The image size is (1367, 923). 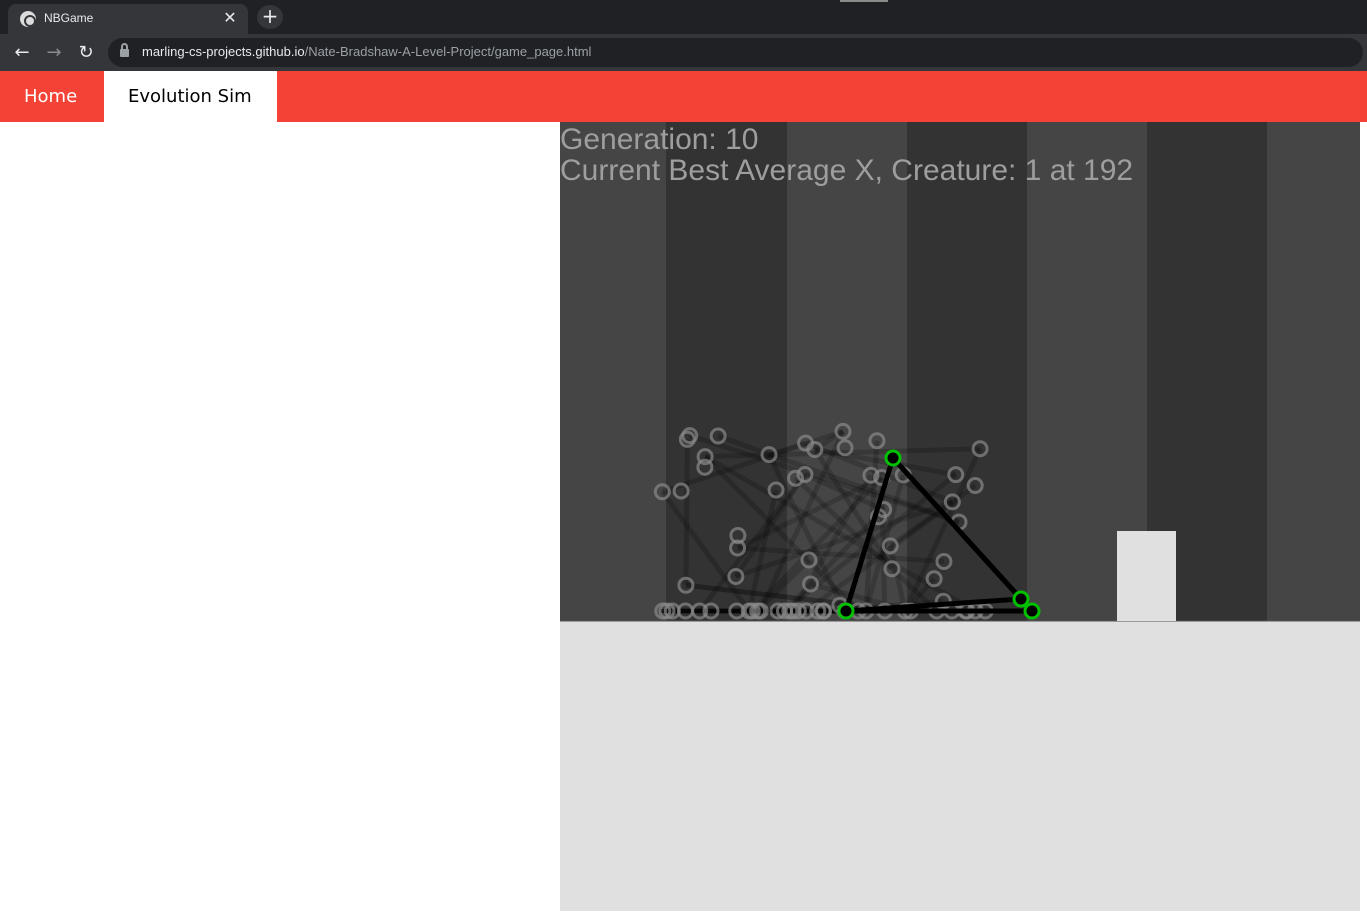 I want to click on site-nav-bar: Home Evolution Sim, so click(x=683, y=96).